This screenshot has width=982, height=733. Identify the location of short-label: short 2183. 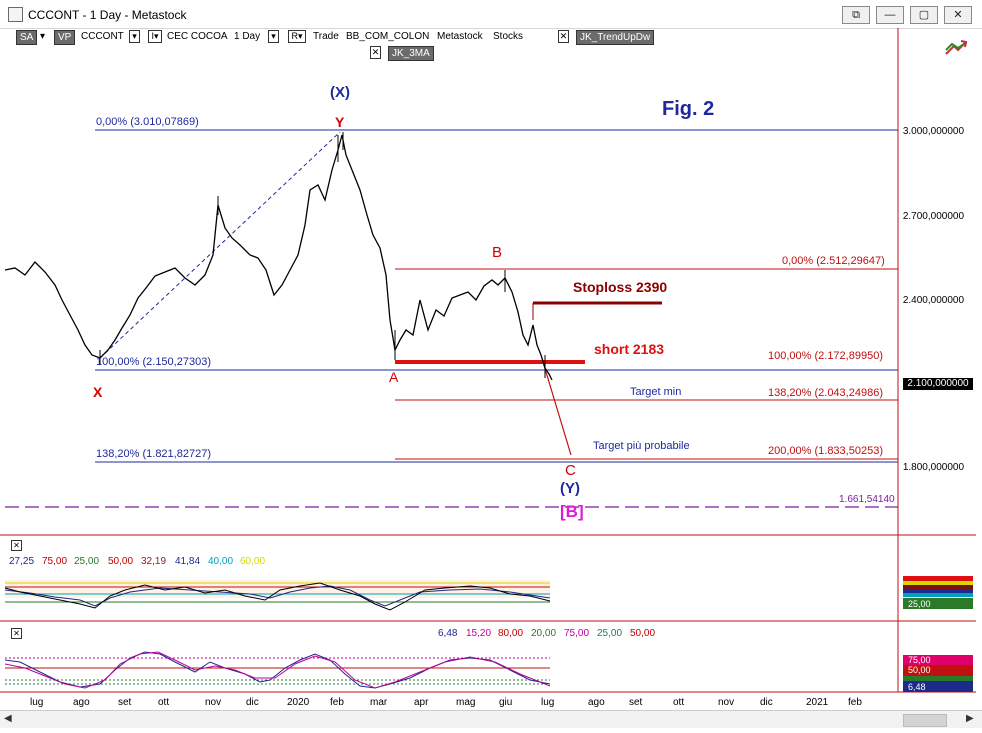
(629, 349).